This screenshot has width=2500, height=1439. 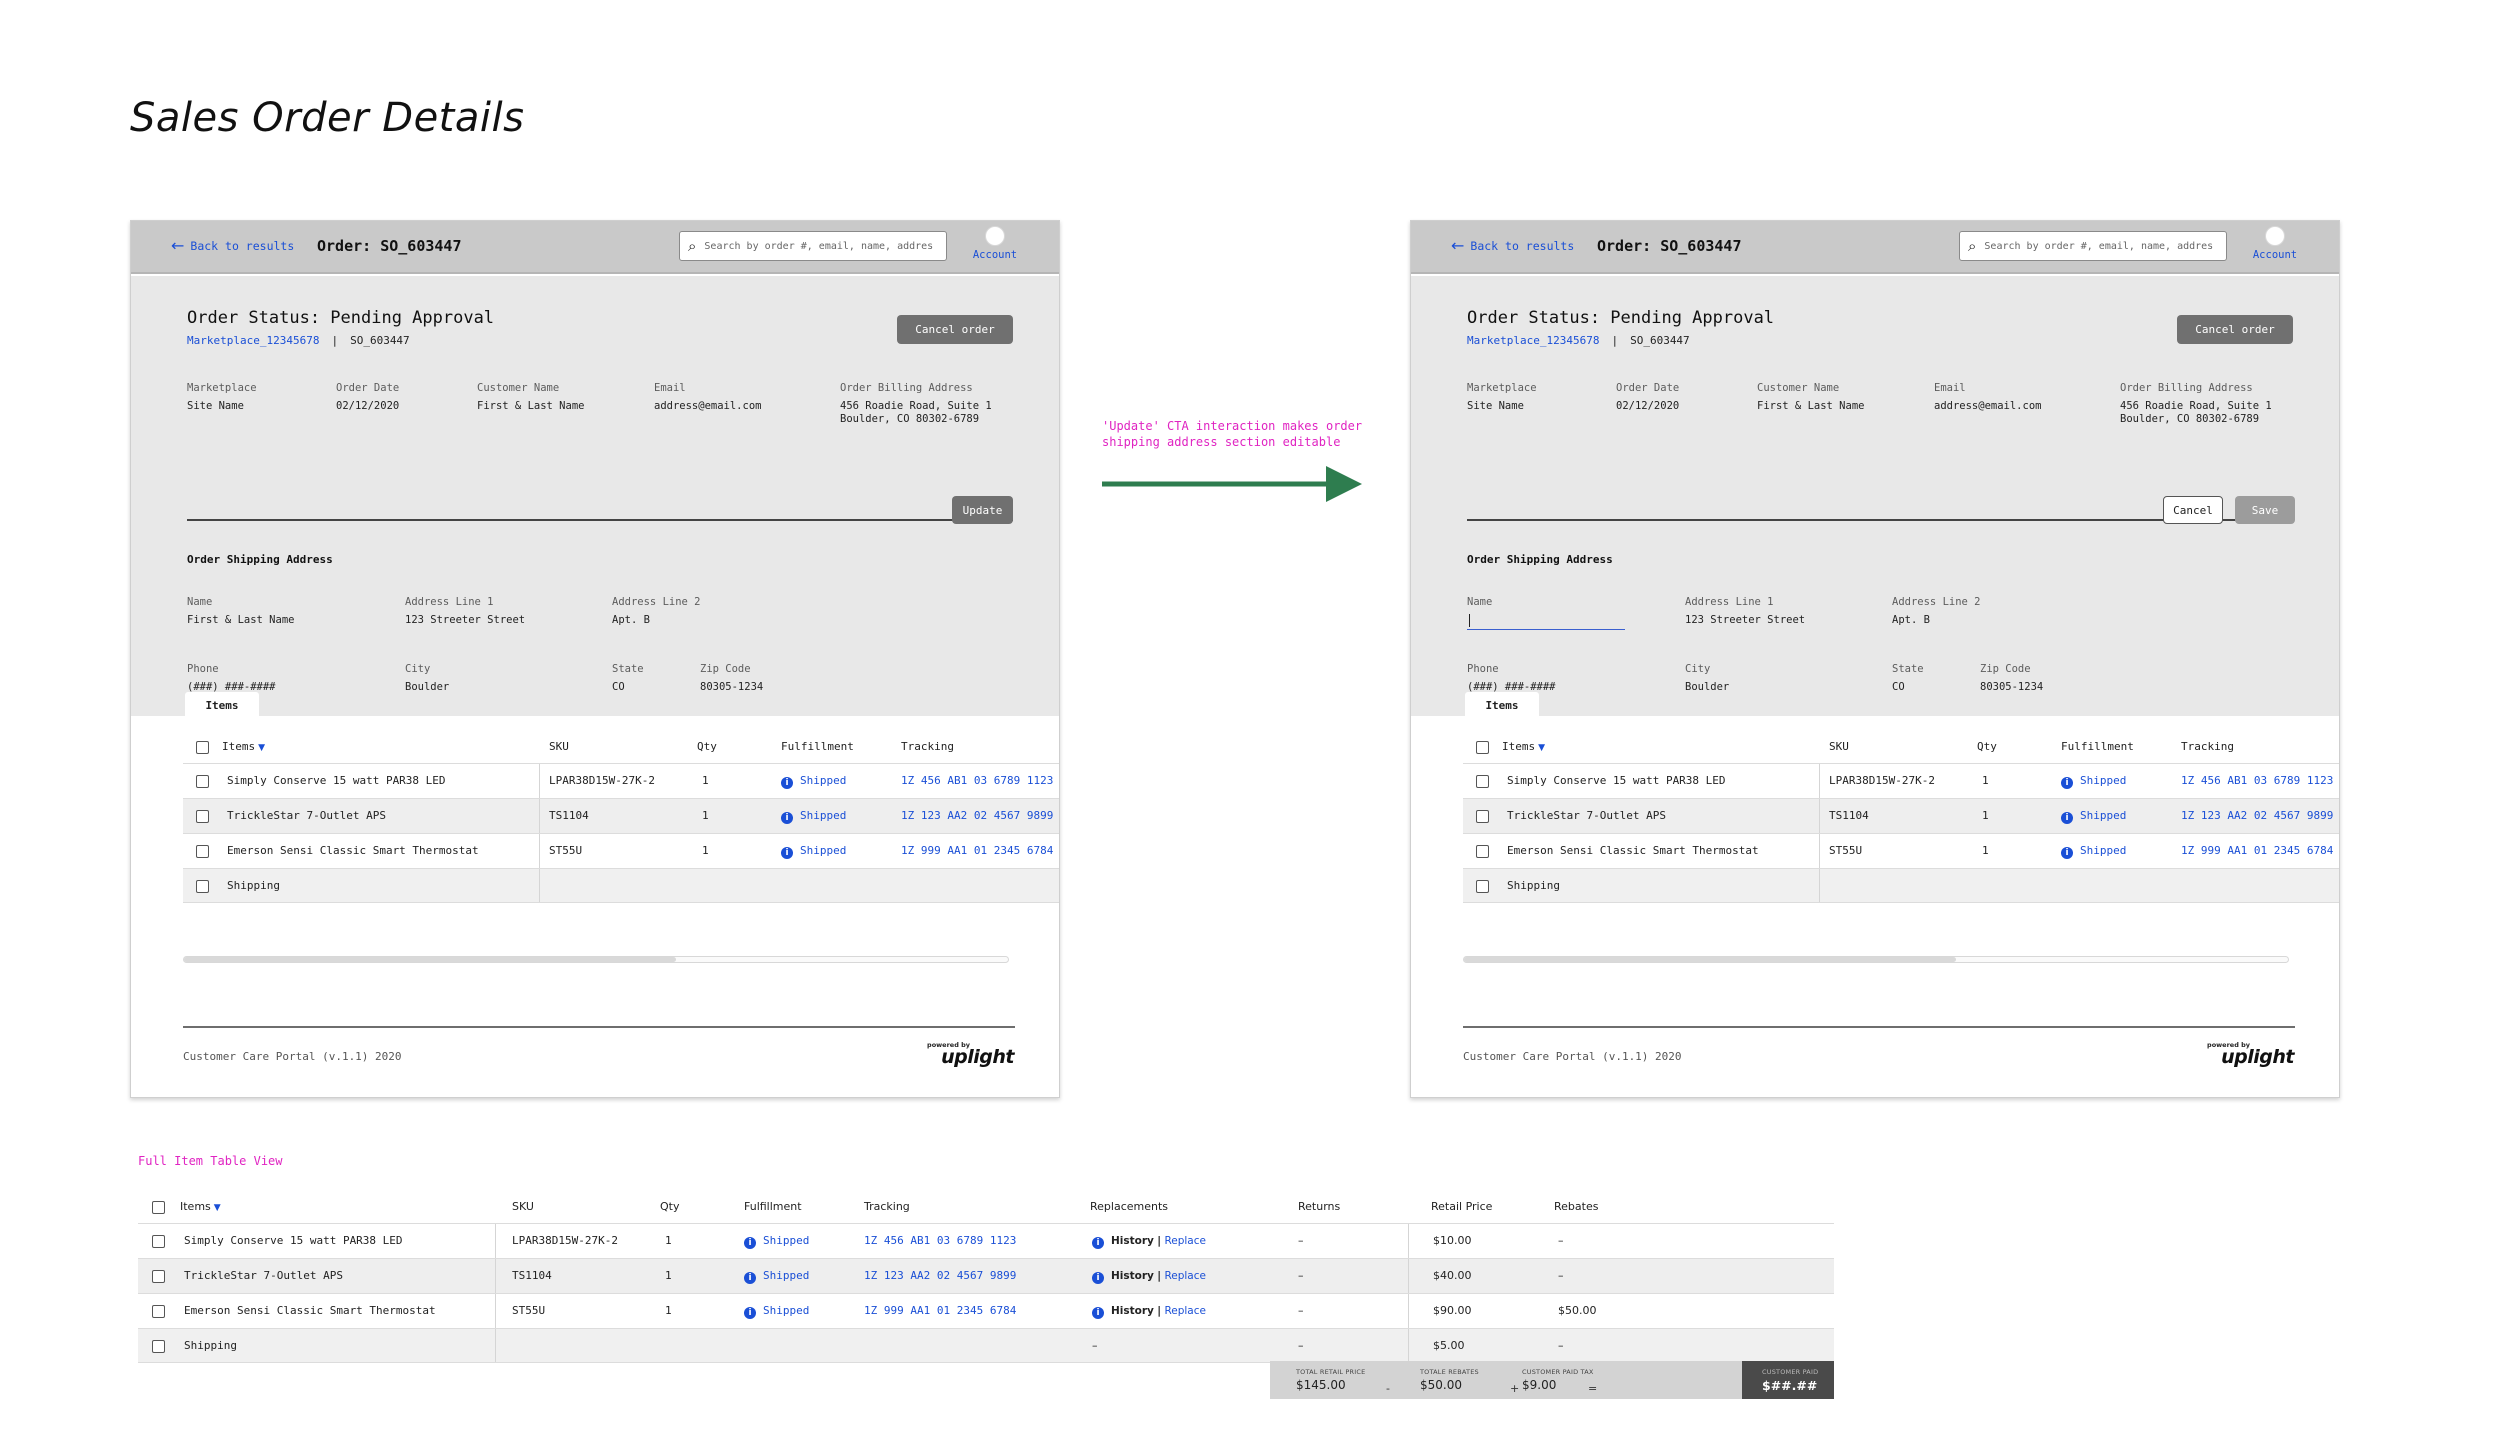 What do you see at coordinates (1593, 1388) in the screenshot?
I see `equals-sign: =` at bounding box center [1593, 1388].